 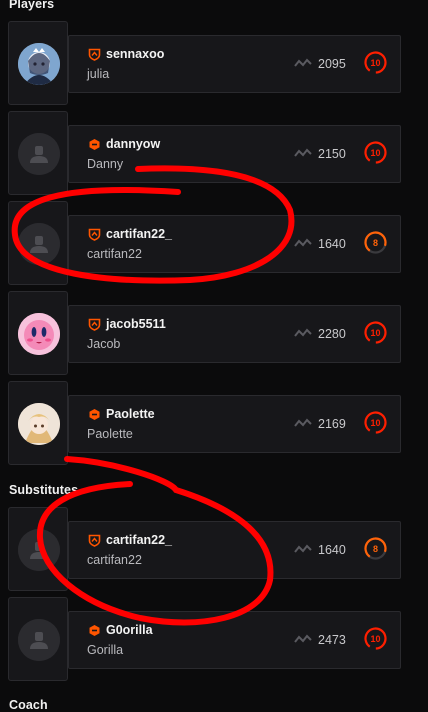 I want to click on player-row: jacob5511 Jacob 2280 10, so click(x=214, y=336).